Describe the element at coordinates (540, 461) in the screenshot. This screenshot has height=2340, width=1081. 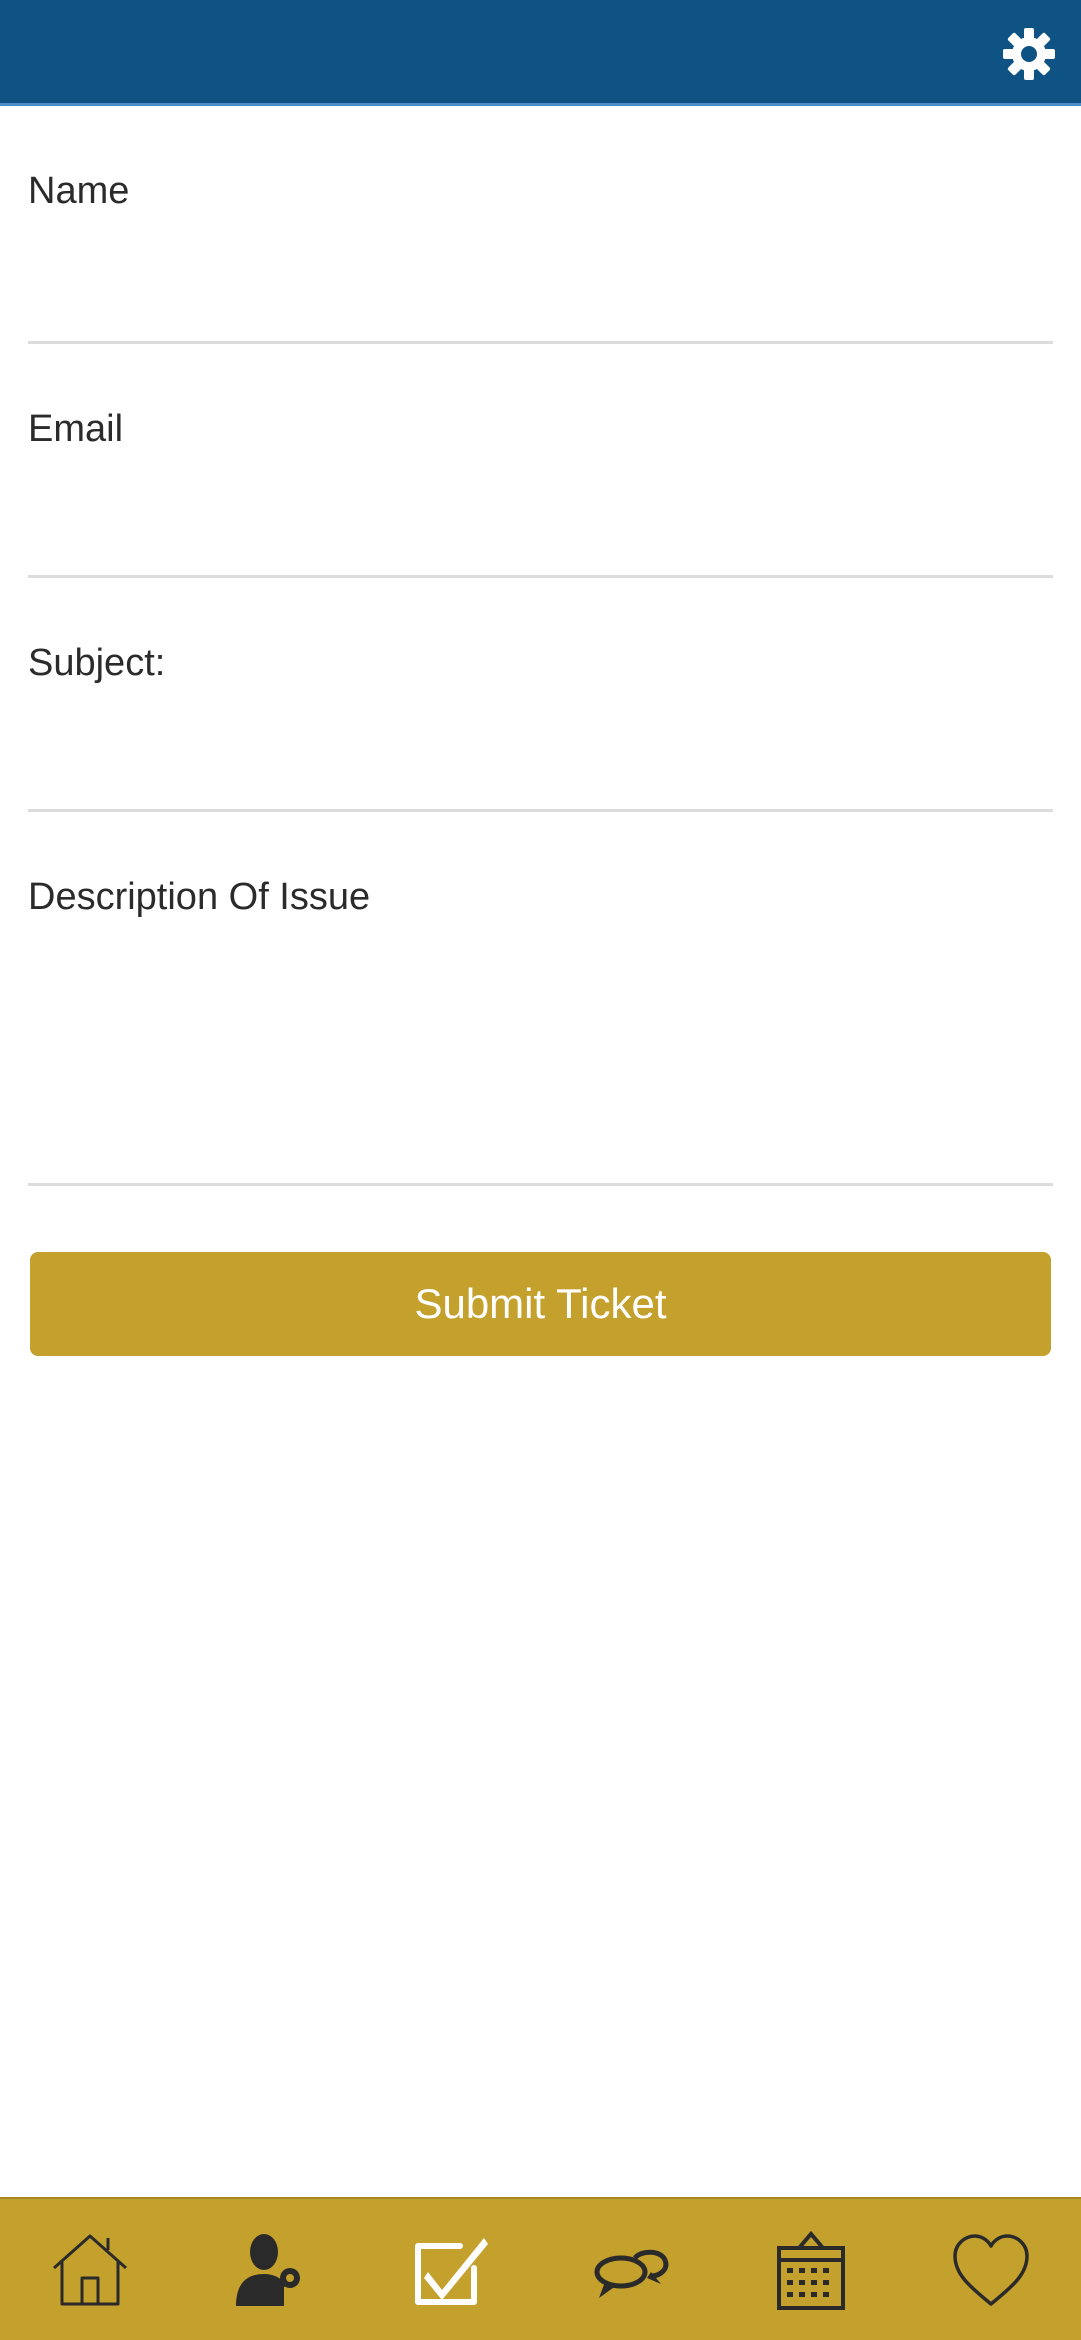
I see `email-field: Email` at that location.